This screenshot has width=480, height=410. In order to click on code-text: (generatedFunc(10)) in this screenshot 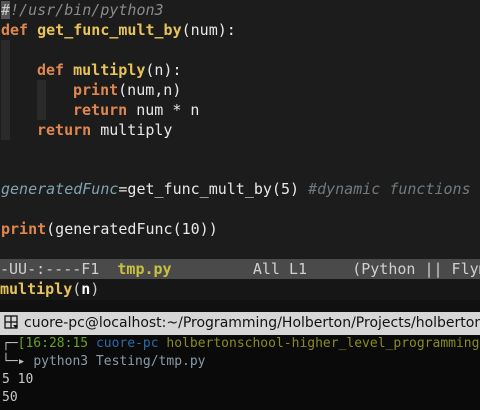, I will do `click(132, 229)`.